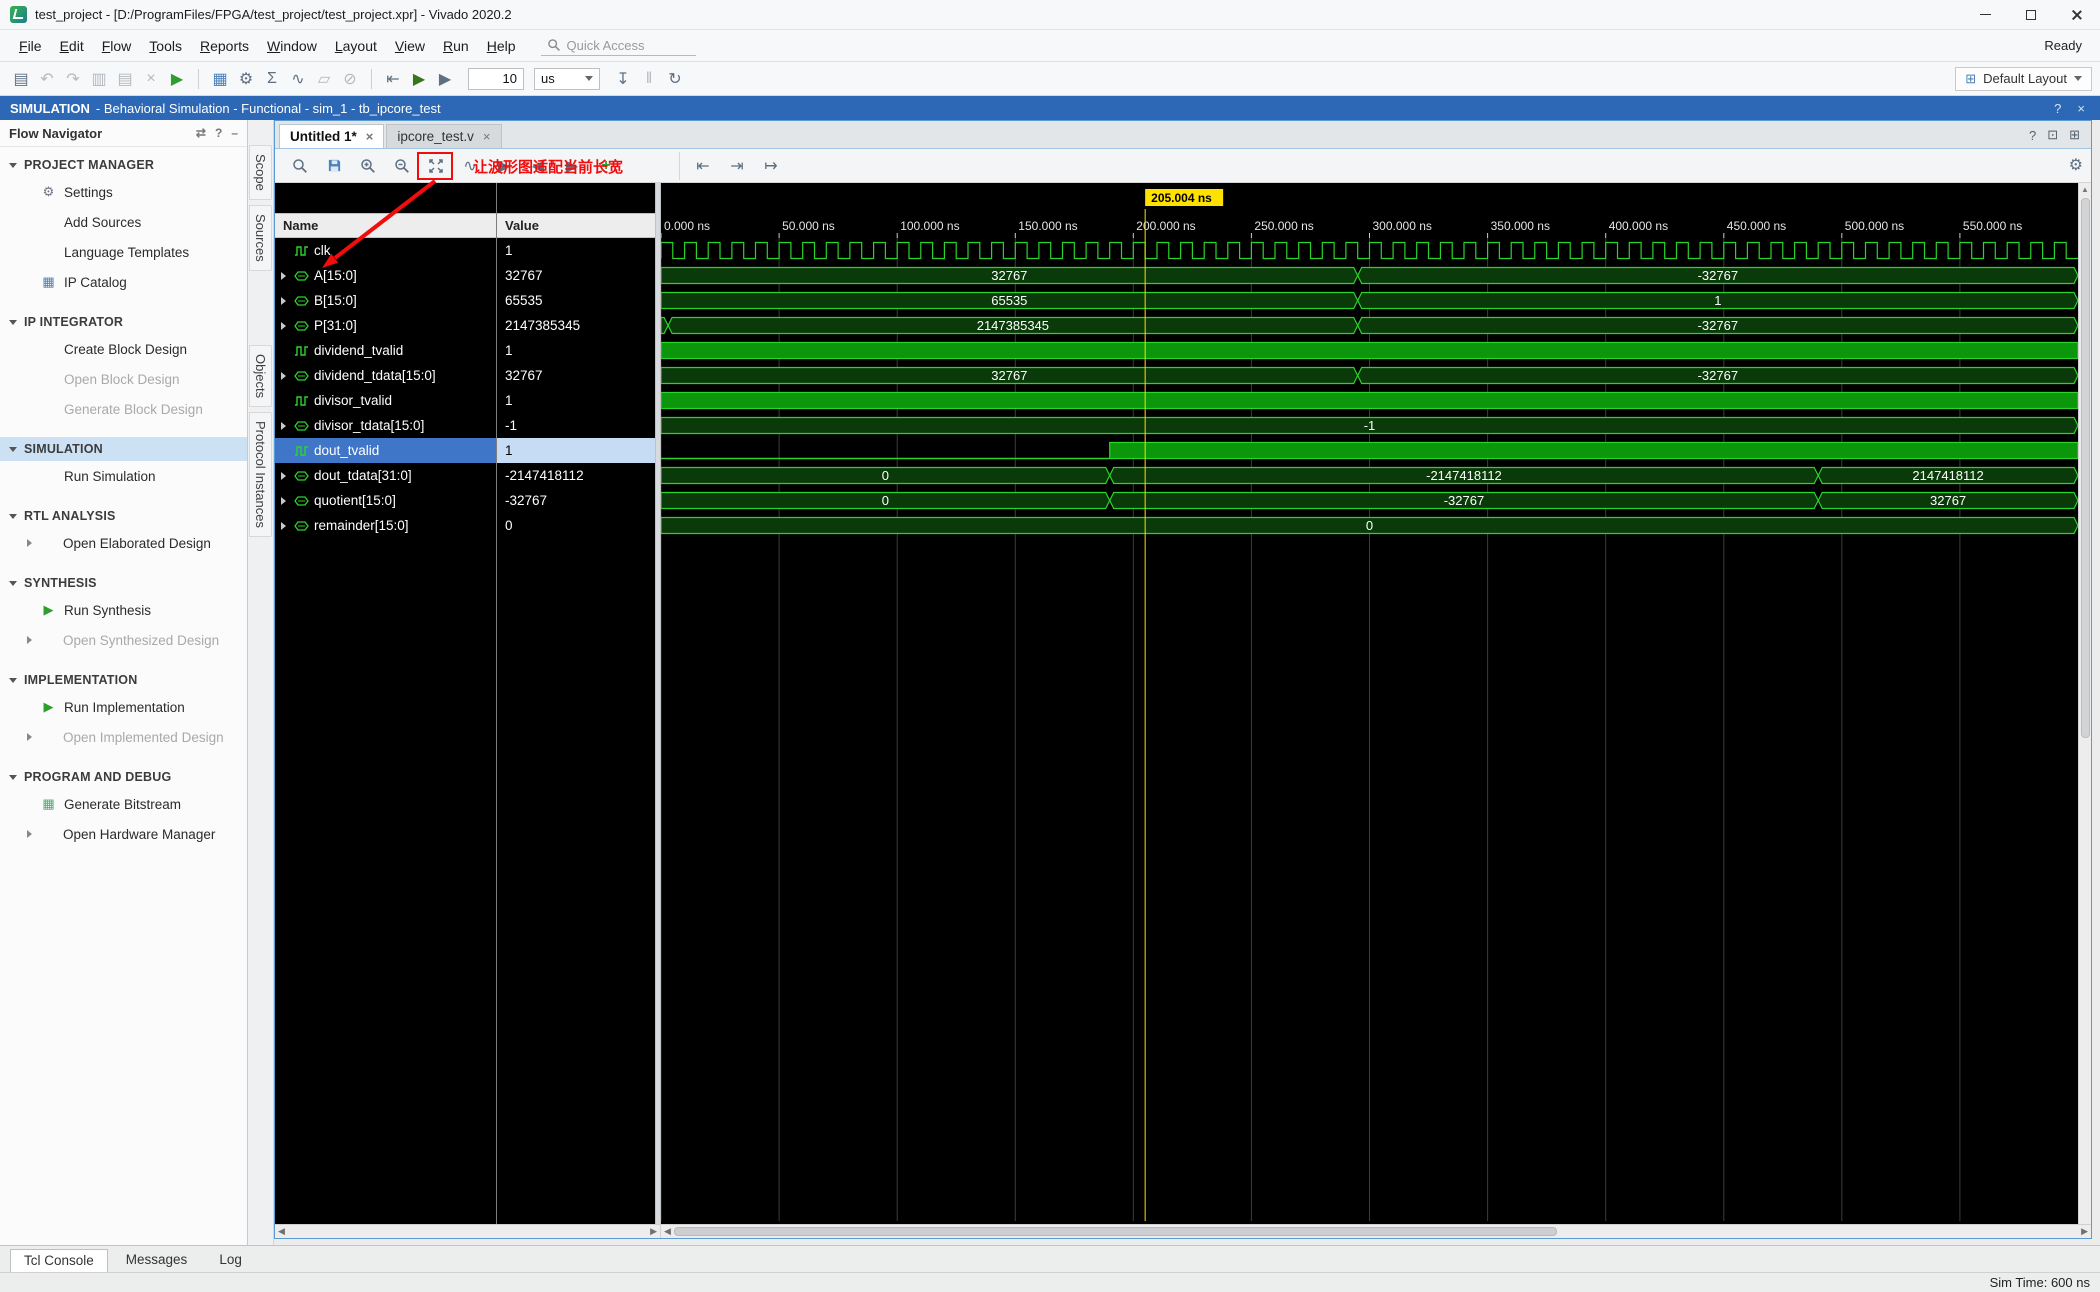  Describe the element at coordinates (123, 449) in the screenshot. I see `flow-section-header-simulation: SIMULATION` at that location.